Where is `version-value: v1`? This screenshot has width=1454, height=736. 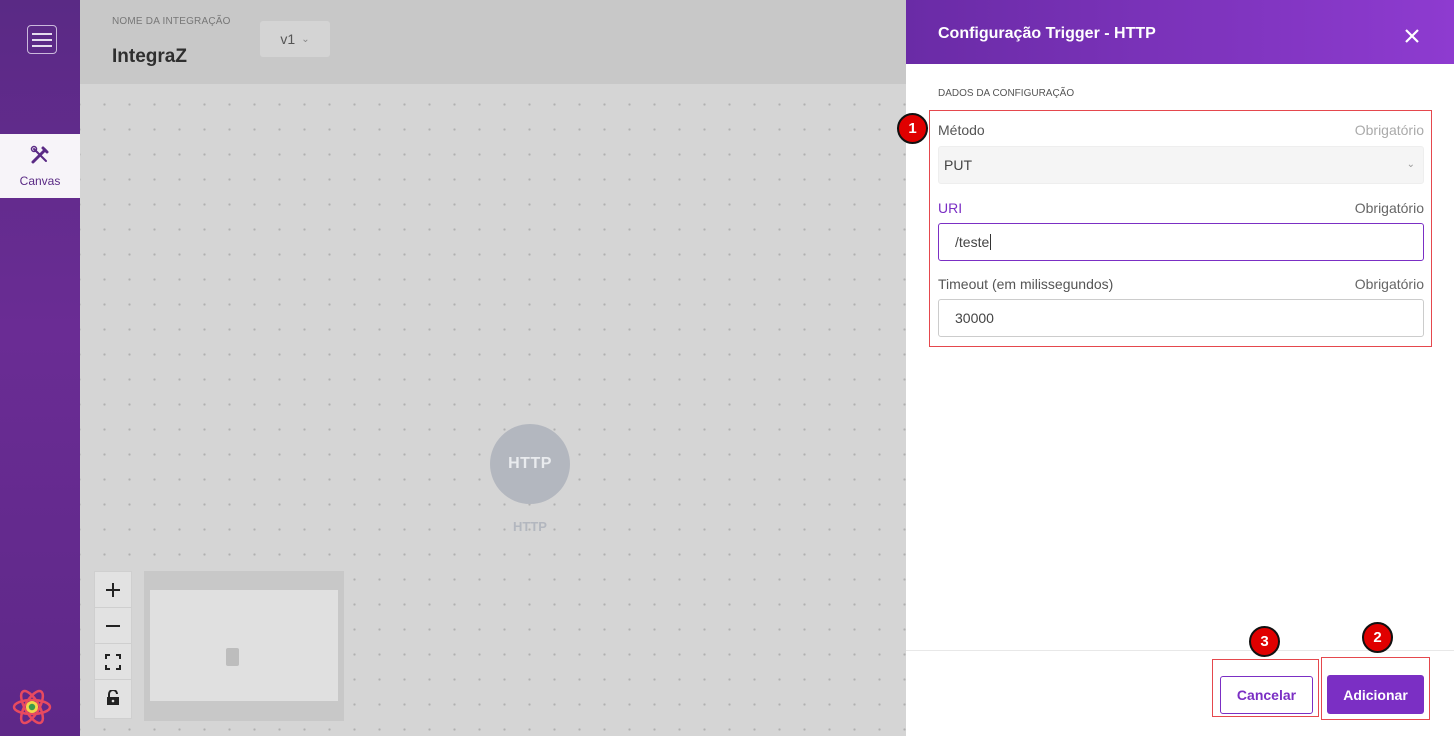 version-value: v1 is located at coordinates (288, 39).